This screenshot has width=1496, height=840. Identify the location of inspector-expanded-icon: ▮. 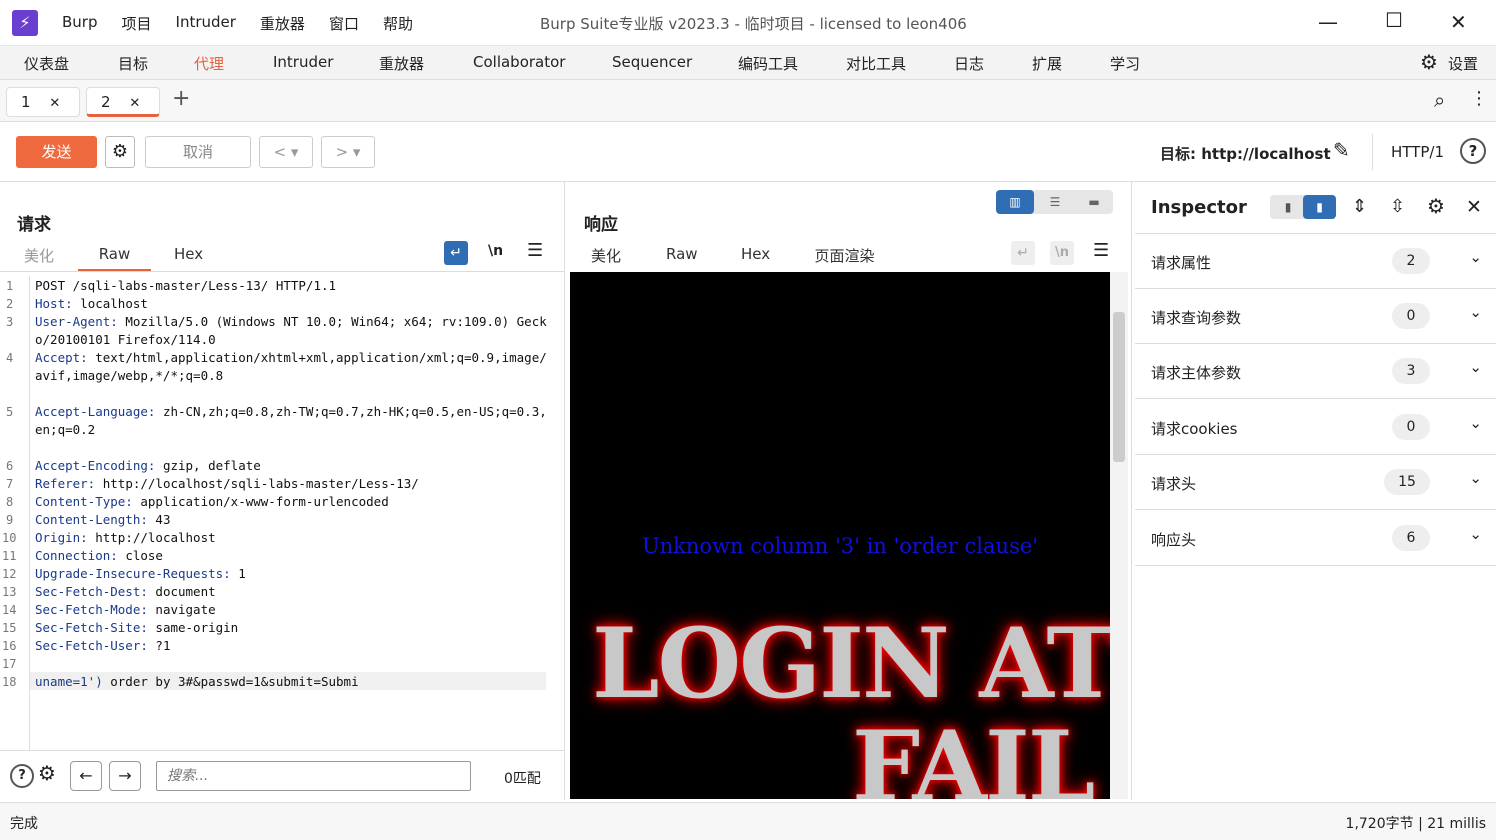
(1319, 207).